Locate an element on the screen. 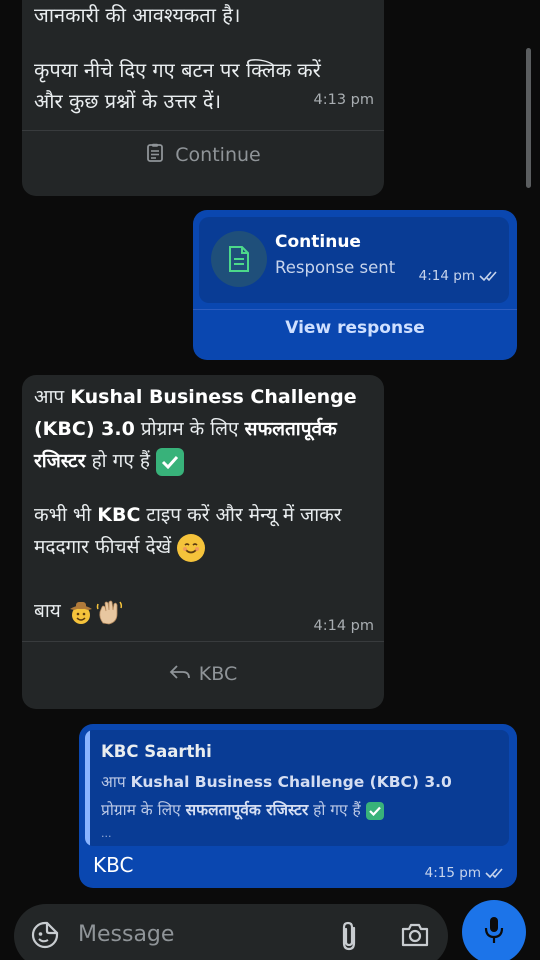  response-card: Continue Response sent 4:14 pm is located at coordinates (354, 260).